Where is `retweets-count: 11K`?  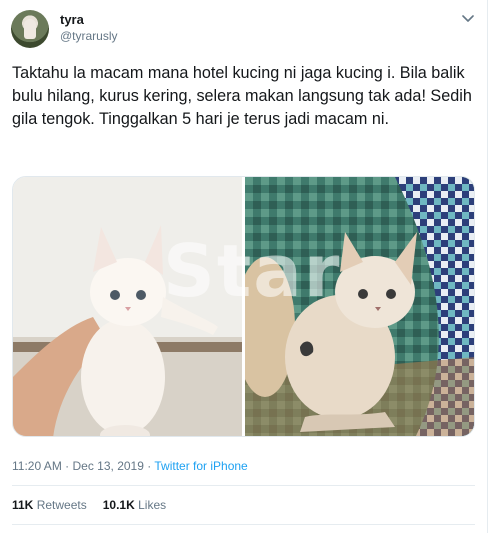
retweets-count: 11K is located at coordinates (23, 505).